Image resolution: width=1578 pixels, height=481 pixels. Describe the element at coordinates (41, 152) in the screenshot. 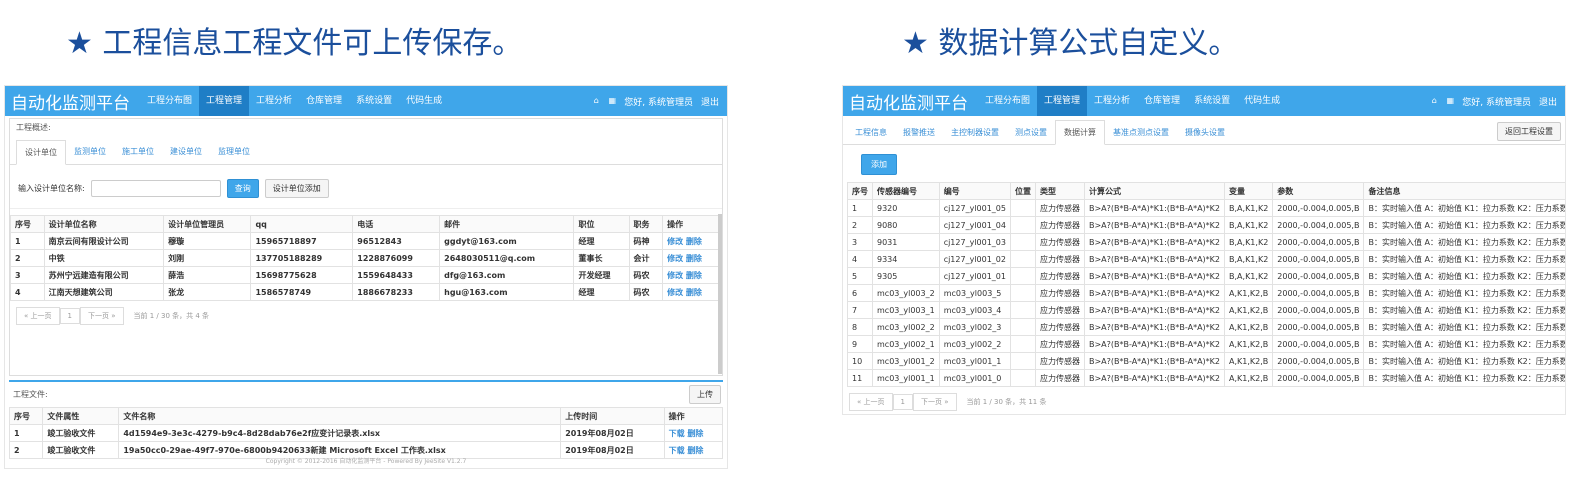

I see `tab-design-unit: 设计单位` at that location.